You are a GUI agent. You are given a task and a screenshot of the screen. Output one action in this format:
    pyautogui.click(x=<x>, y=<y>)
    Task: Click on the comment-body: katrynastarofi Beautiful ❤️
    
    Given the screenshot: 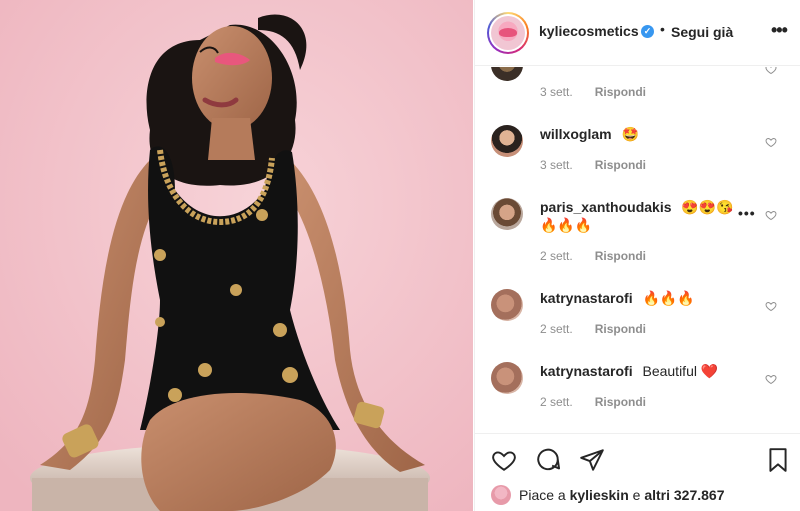 What is the action you would take?
    pyautogui.click(x=645, y=371)
    